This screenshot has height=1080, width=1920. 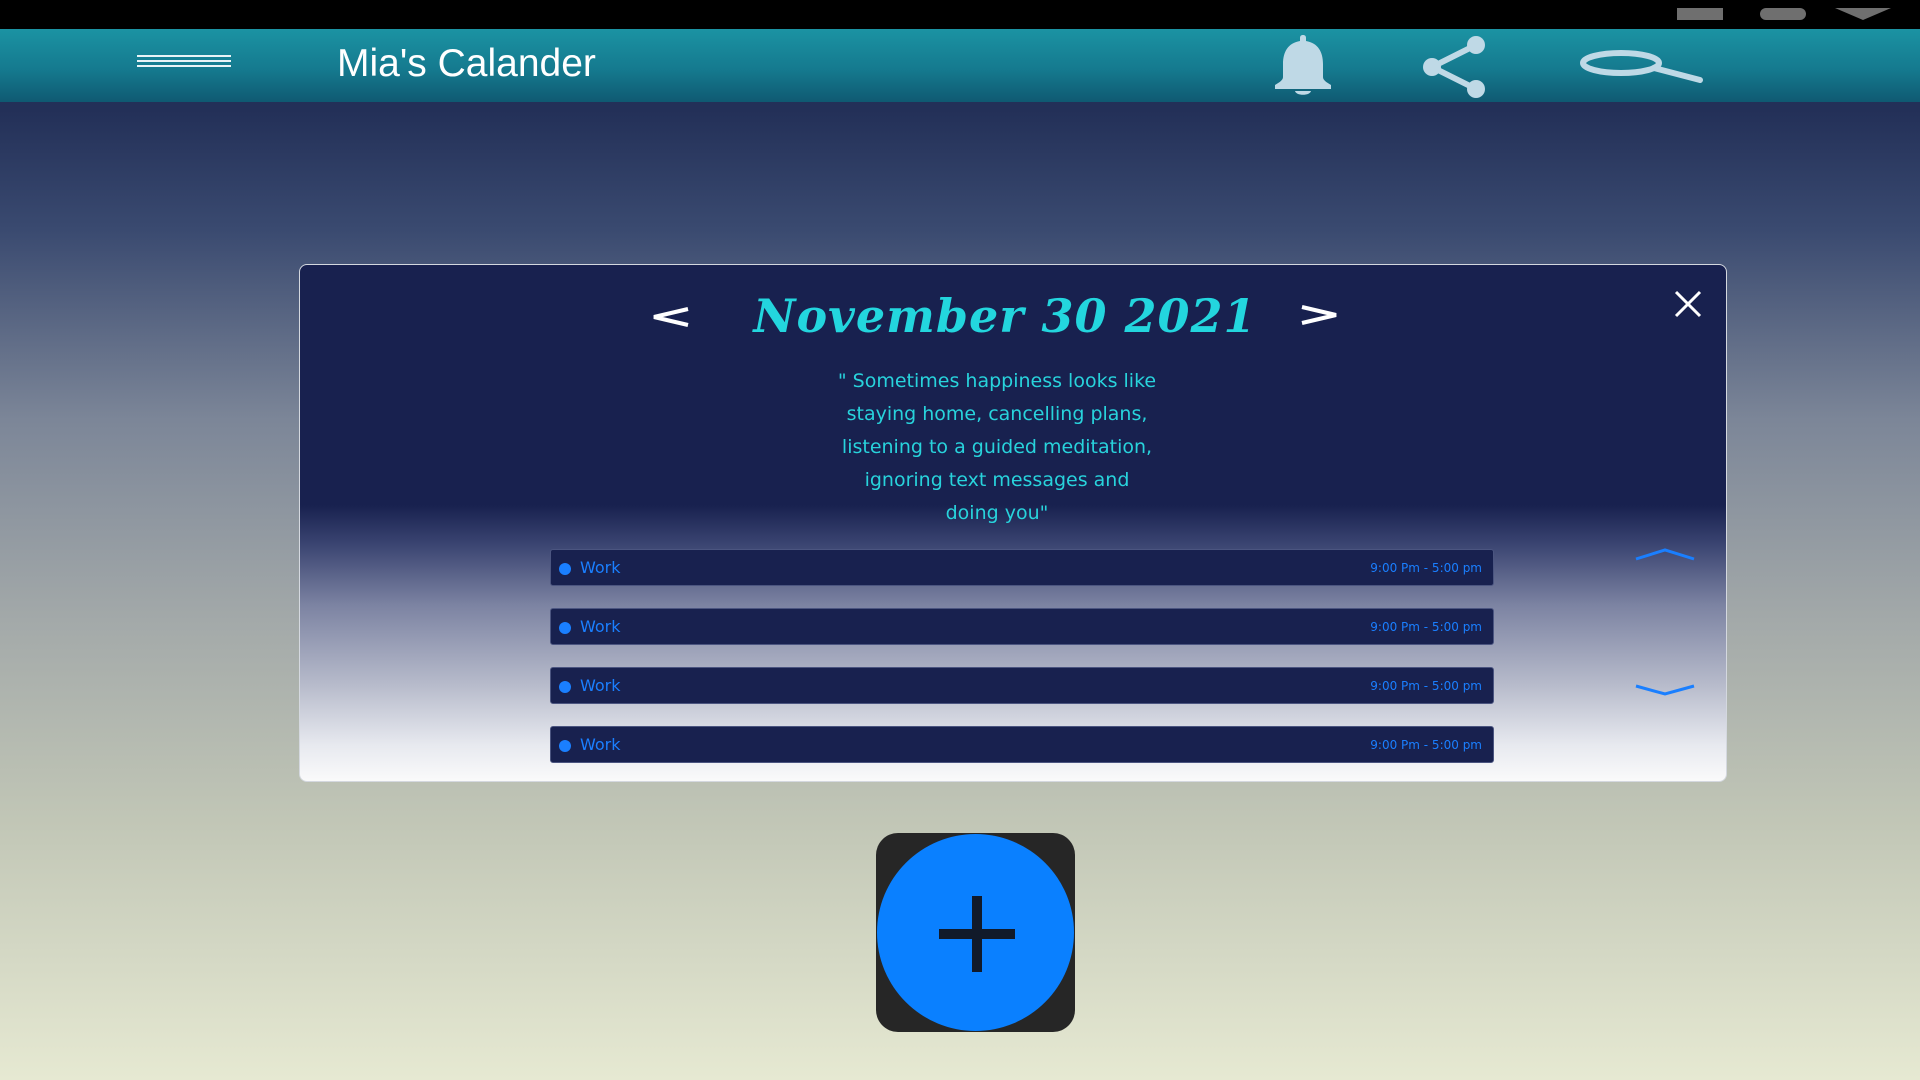 What do you see at coordinates (184, 64) in the screenshot?
I see `menu-icon` at bounding box center [184, 64].